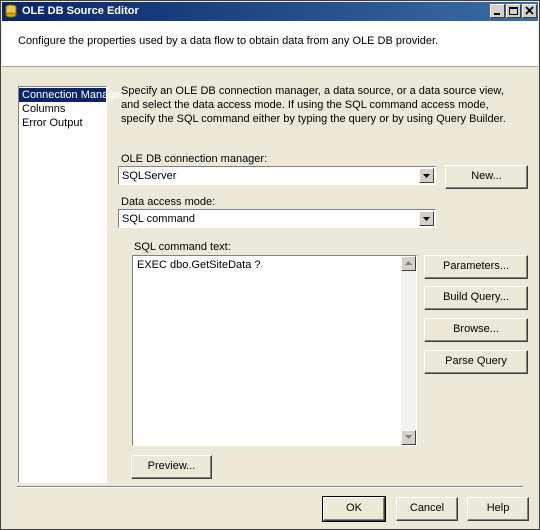  I want to click on sql-command-text-label: SQL command text:, so click(182, 247).